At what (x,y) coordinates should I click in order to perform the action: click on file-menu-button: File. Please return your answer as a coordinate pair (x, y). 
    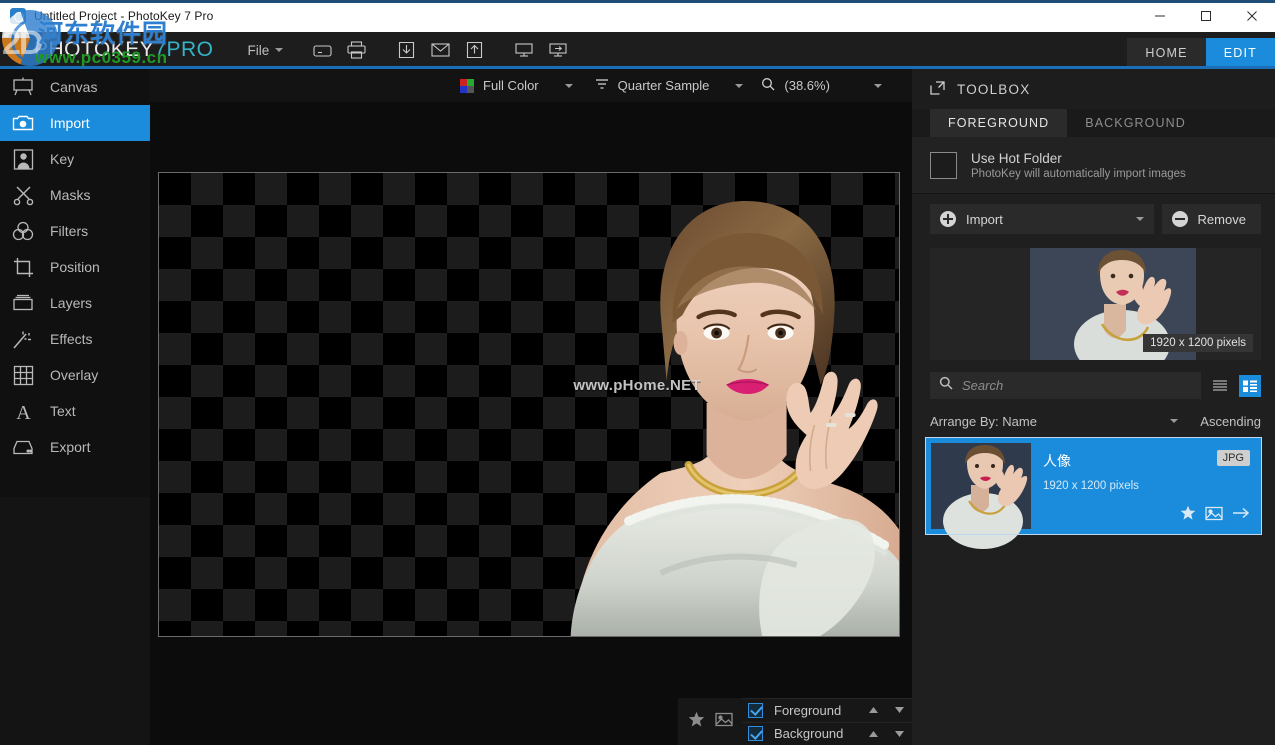
    Looking at the image, I should click on (266, 50).